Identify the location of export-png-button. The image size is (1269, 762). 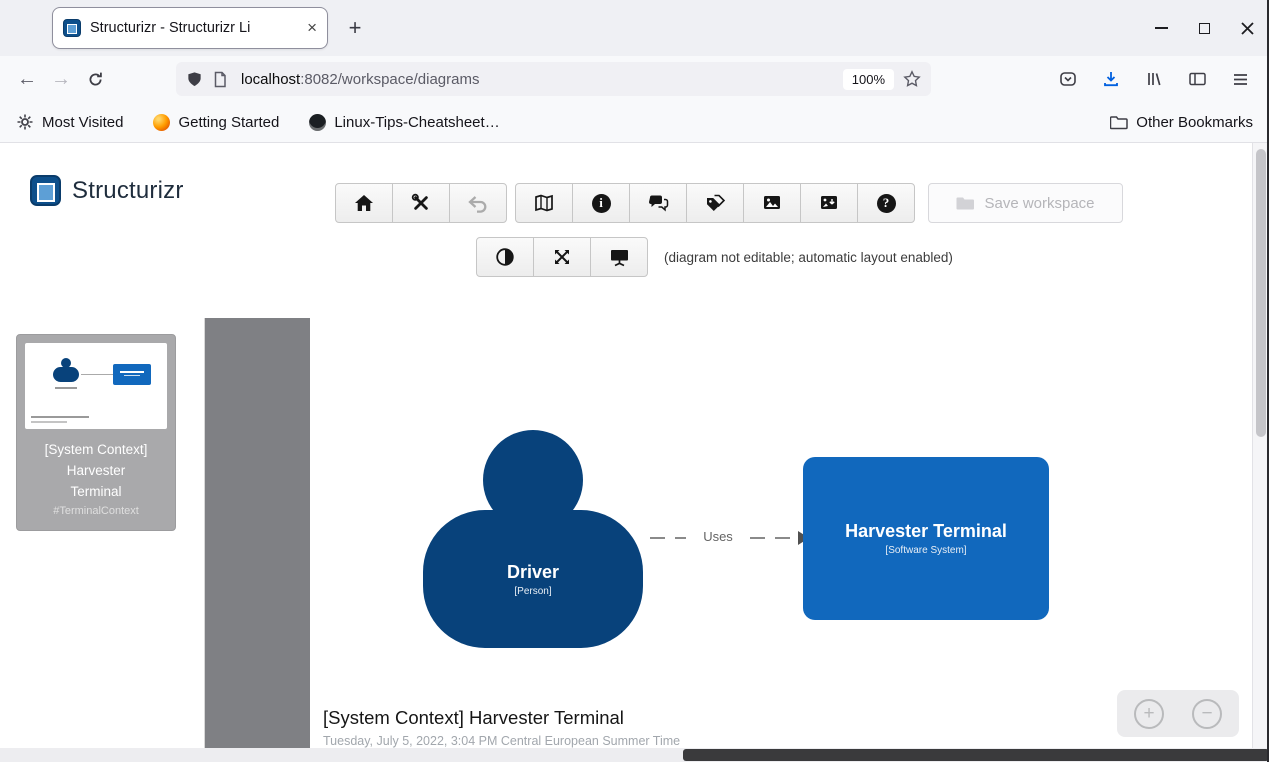
(772, 203).